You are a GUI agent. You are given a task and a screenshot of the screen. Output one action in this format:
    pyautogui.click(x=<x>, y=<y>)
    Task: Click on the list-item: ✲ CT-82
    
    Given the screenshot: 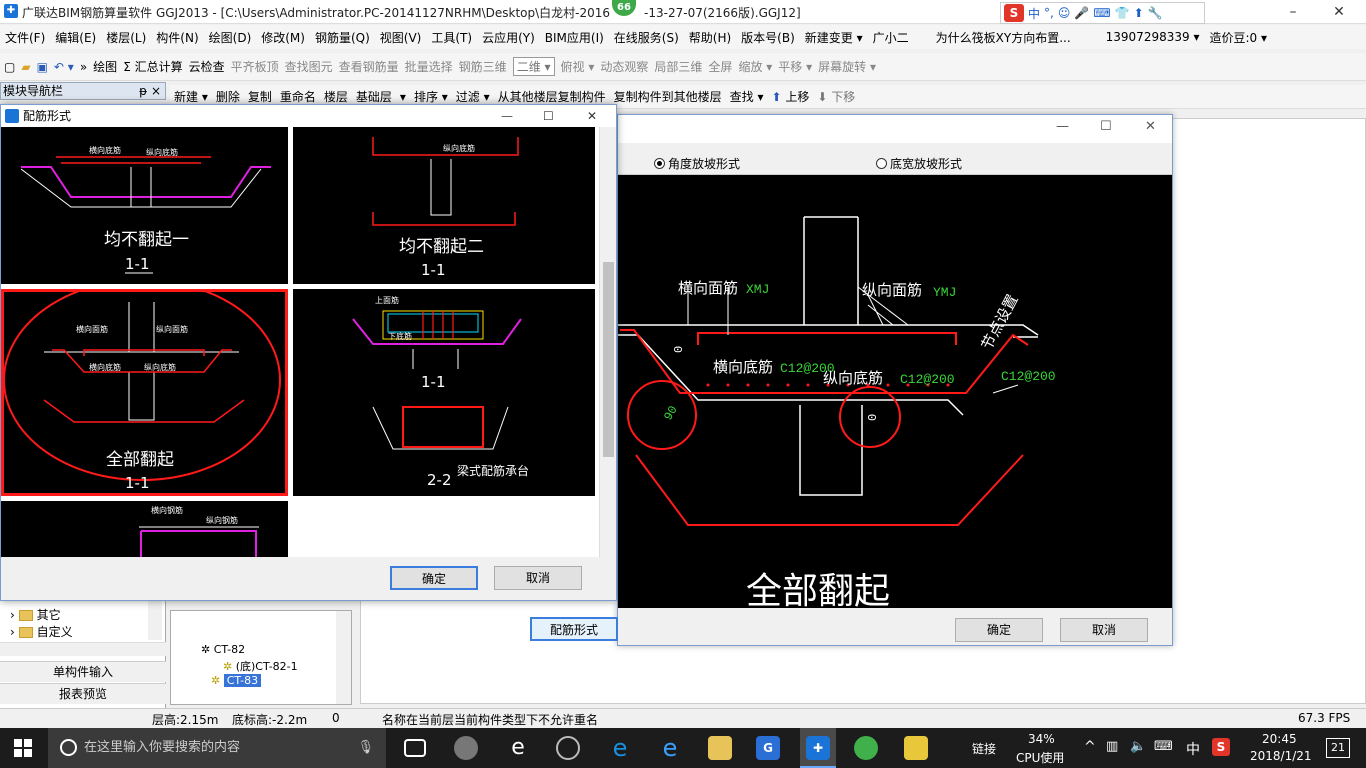 What is the action you would take?
    pyautogui.click(x=223, y=649)
    